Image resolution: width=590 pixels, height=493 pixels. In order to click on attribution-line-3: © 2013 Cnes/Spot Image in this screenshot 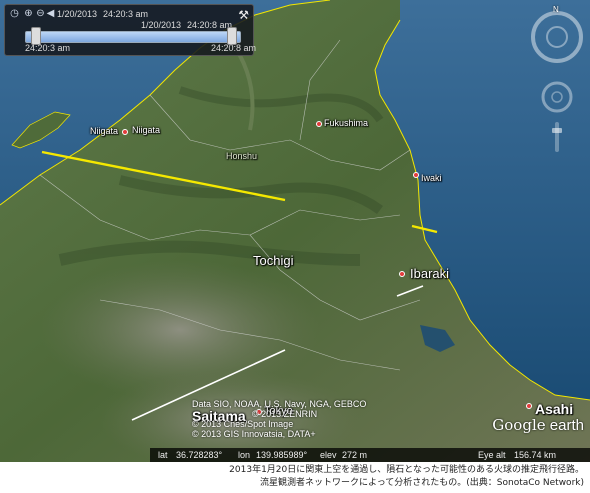, I will do `click(243, 424)`.